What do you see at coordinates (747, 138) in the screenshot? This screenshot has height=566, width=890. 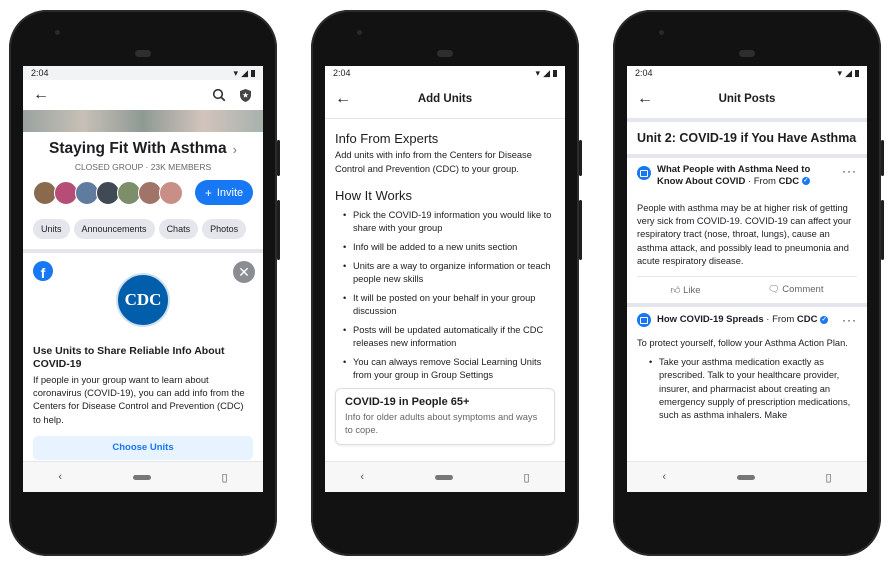 I see `unit-heading: Unit 2: COVID-19 if You Have Asthma` at bounding box center [747, 138].